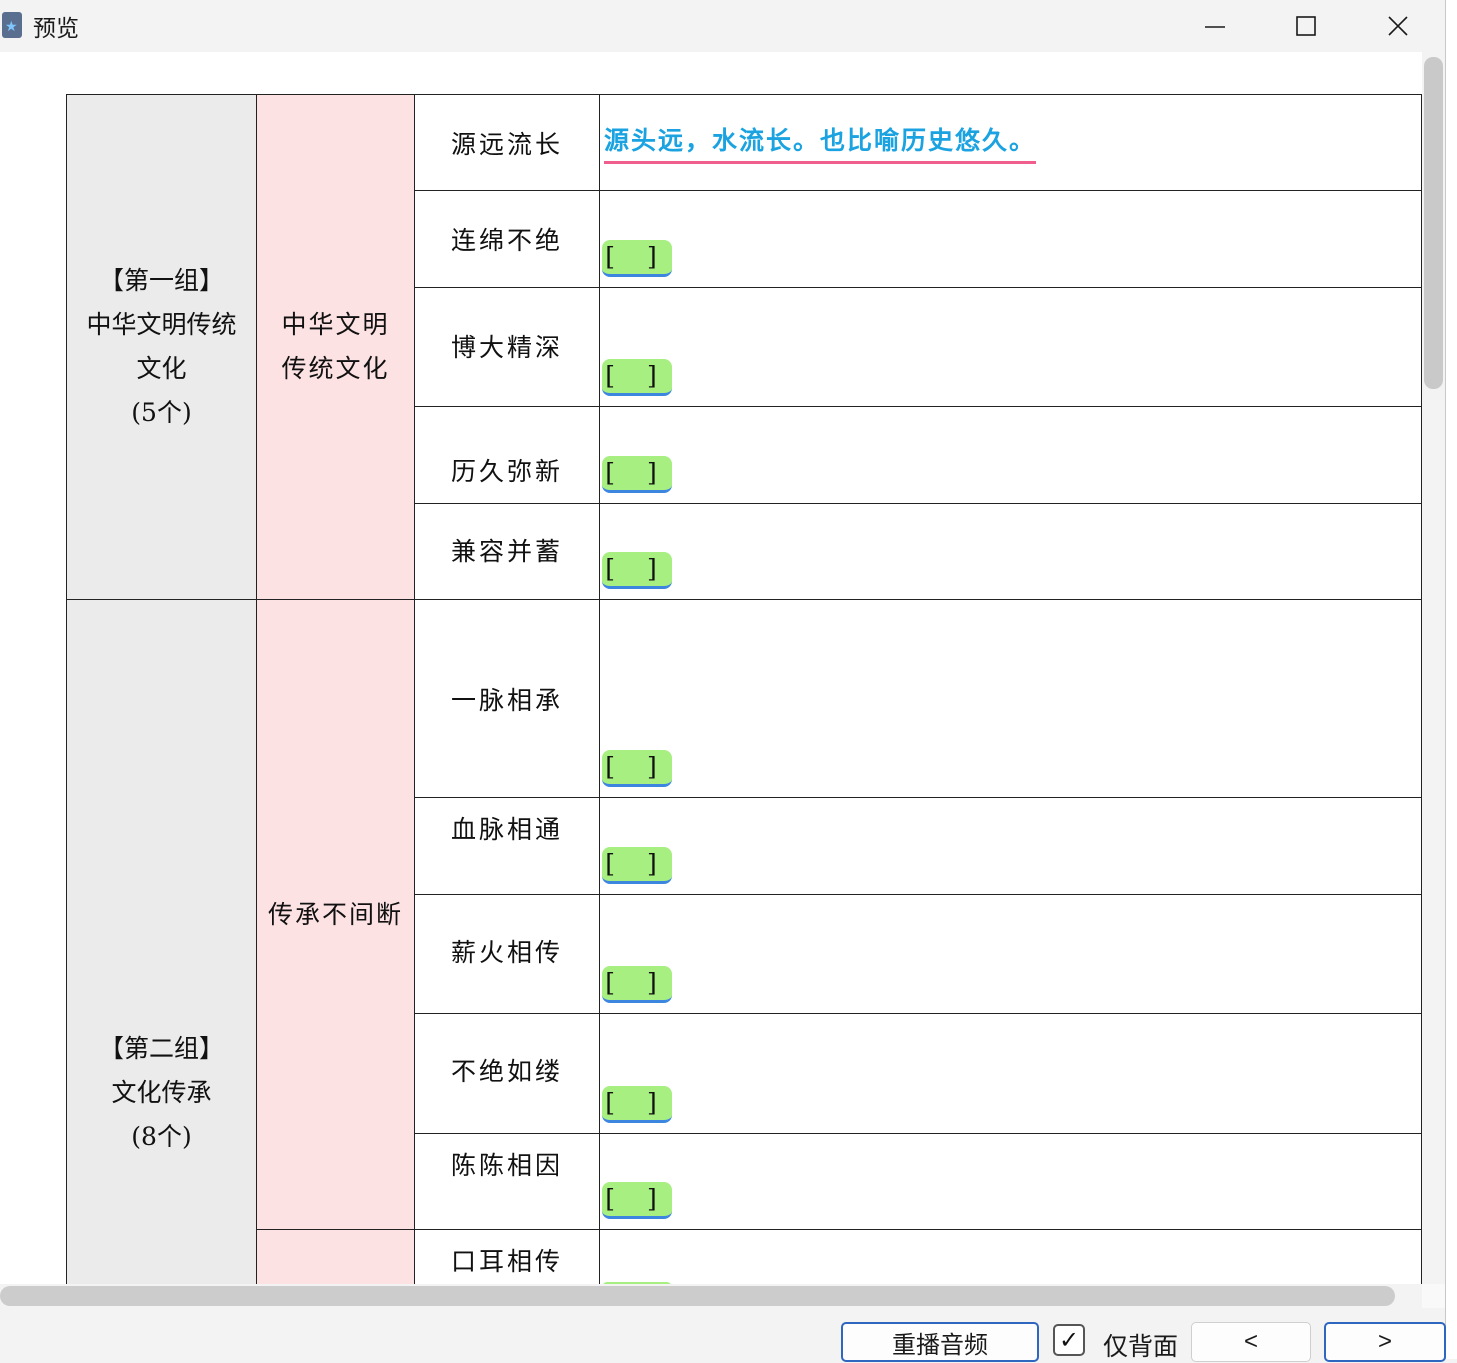 The height and width of the screenshot is (1363, 1457). I want to click on category-cell: 中华文明 传统文化, so click(335, 347).